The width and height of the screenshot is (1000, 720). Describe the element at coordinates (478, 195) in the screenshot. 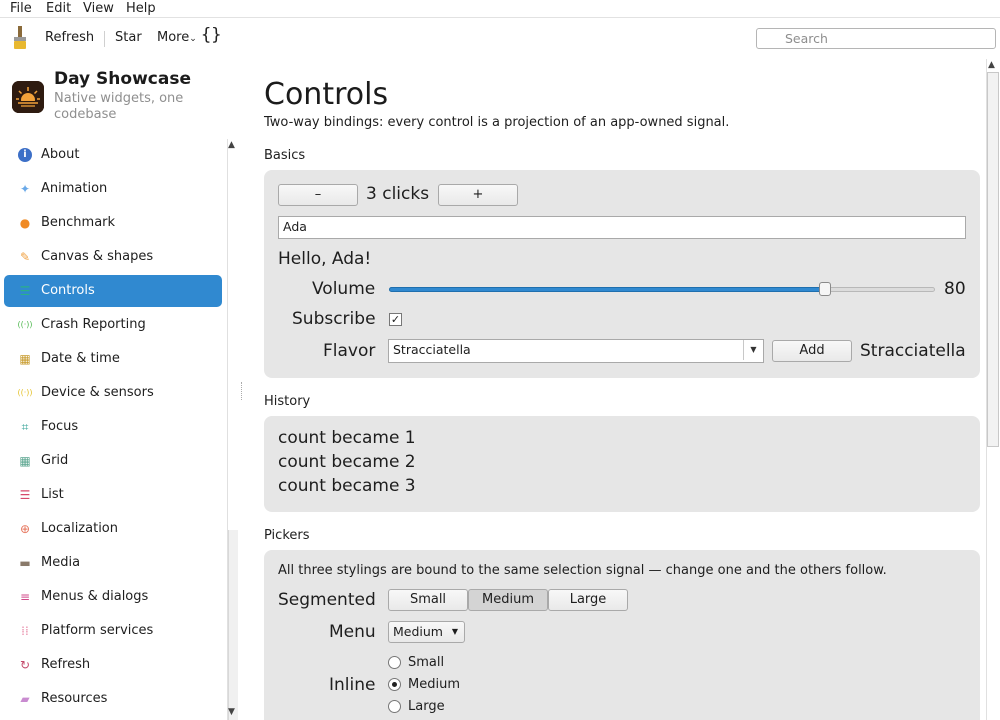

I see `increment-button: +` at that location.